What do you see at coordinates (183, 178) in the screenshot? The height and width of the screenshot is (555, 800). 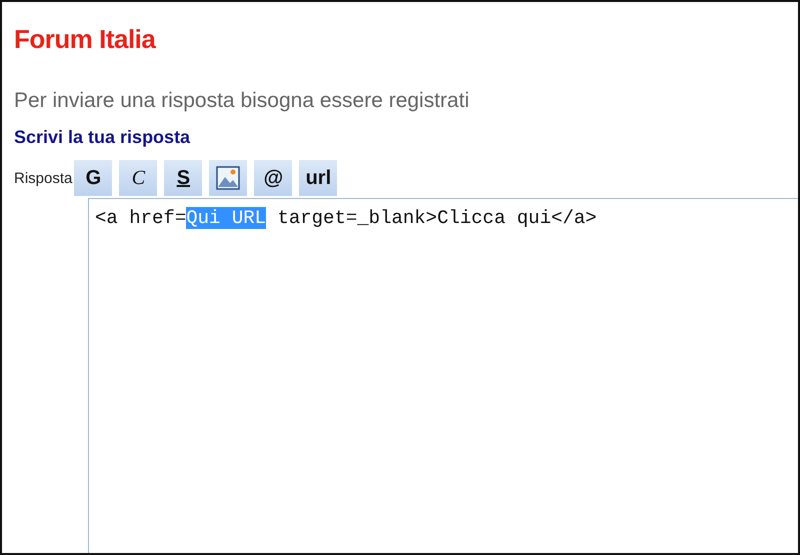 I see `underline-button: S` at bounding box center [183, 178].